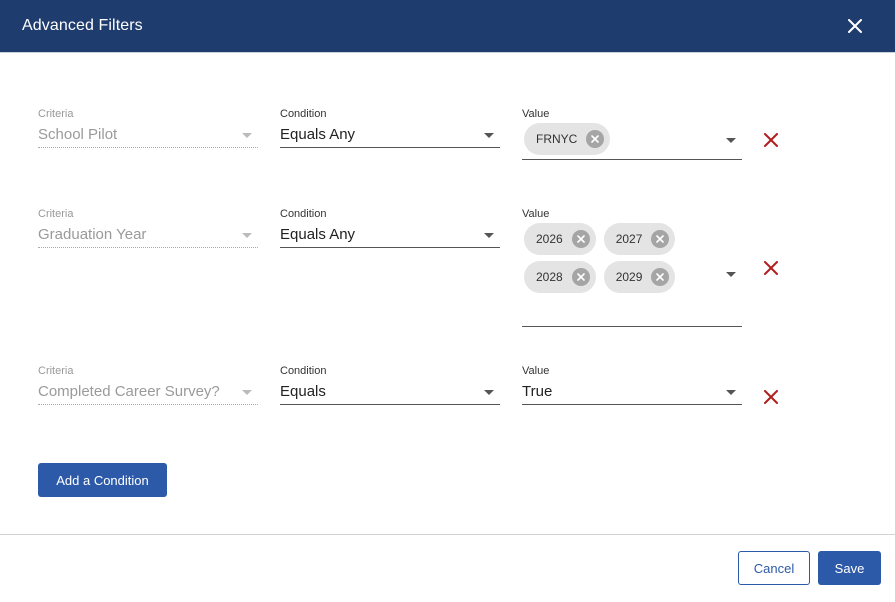  What do you see at coordinates (549, 277) in the screenshot?
I see `chip-label: 2028` at bounding box center [549, 277].